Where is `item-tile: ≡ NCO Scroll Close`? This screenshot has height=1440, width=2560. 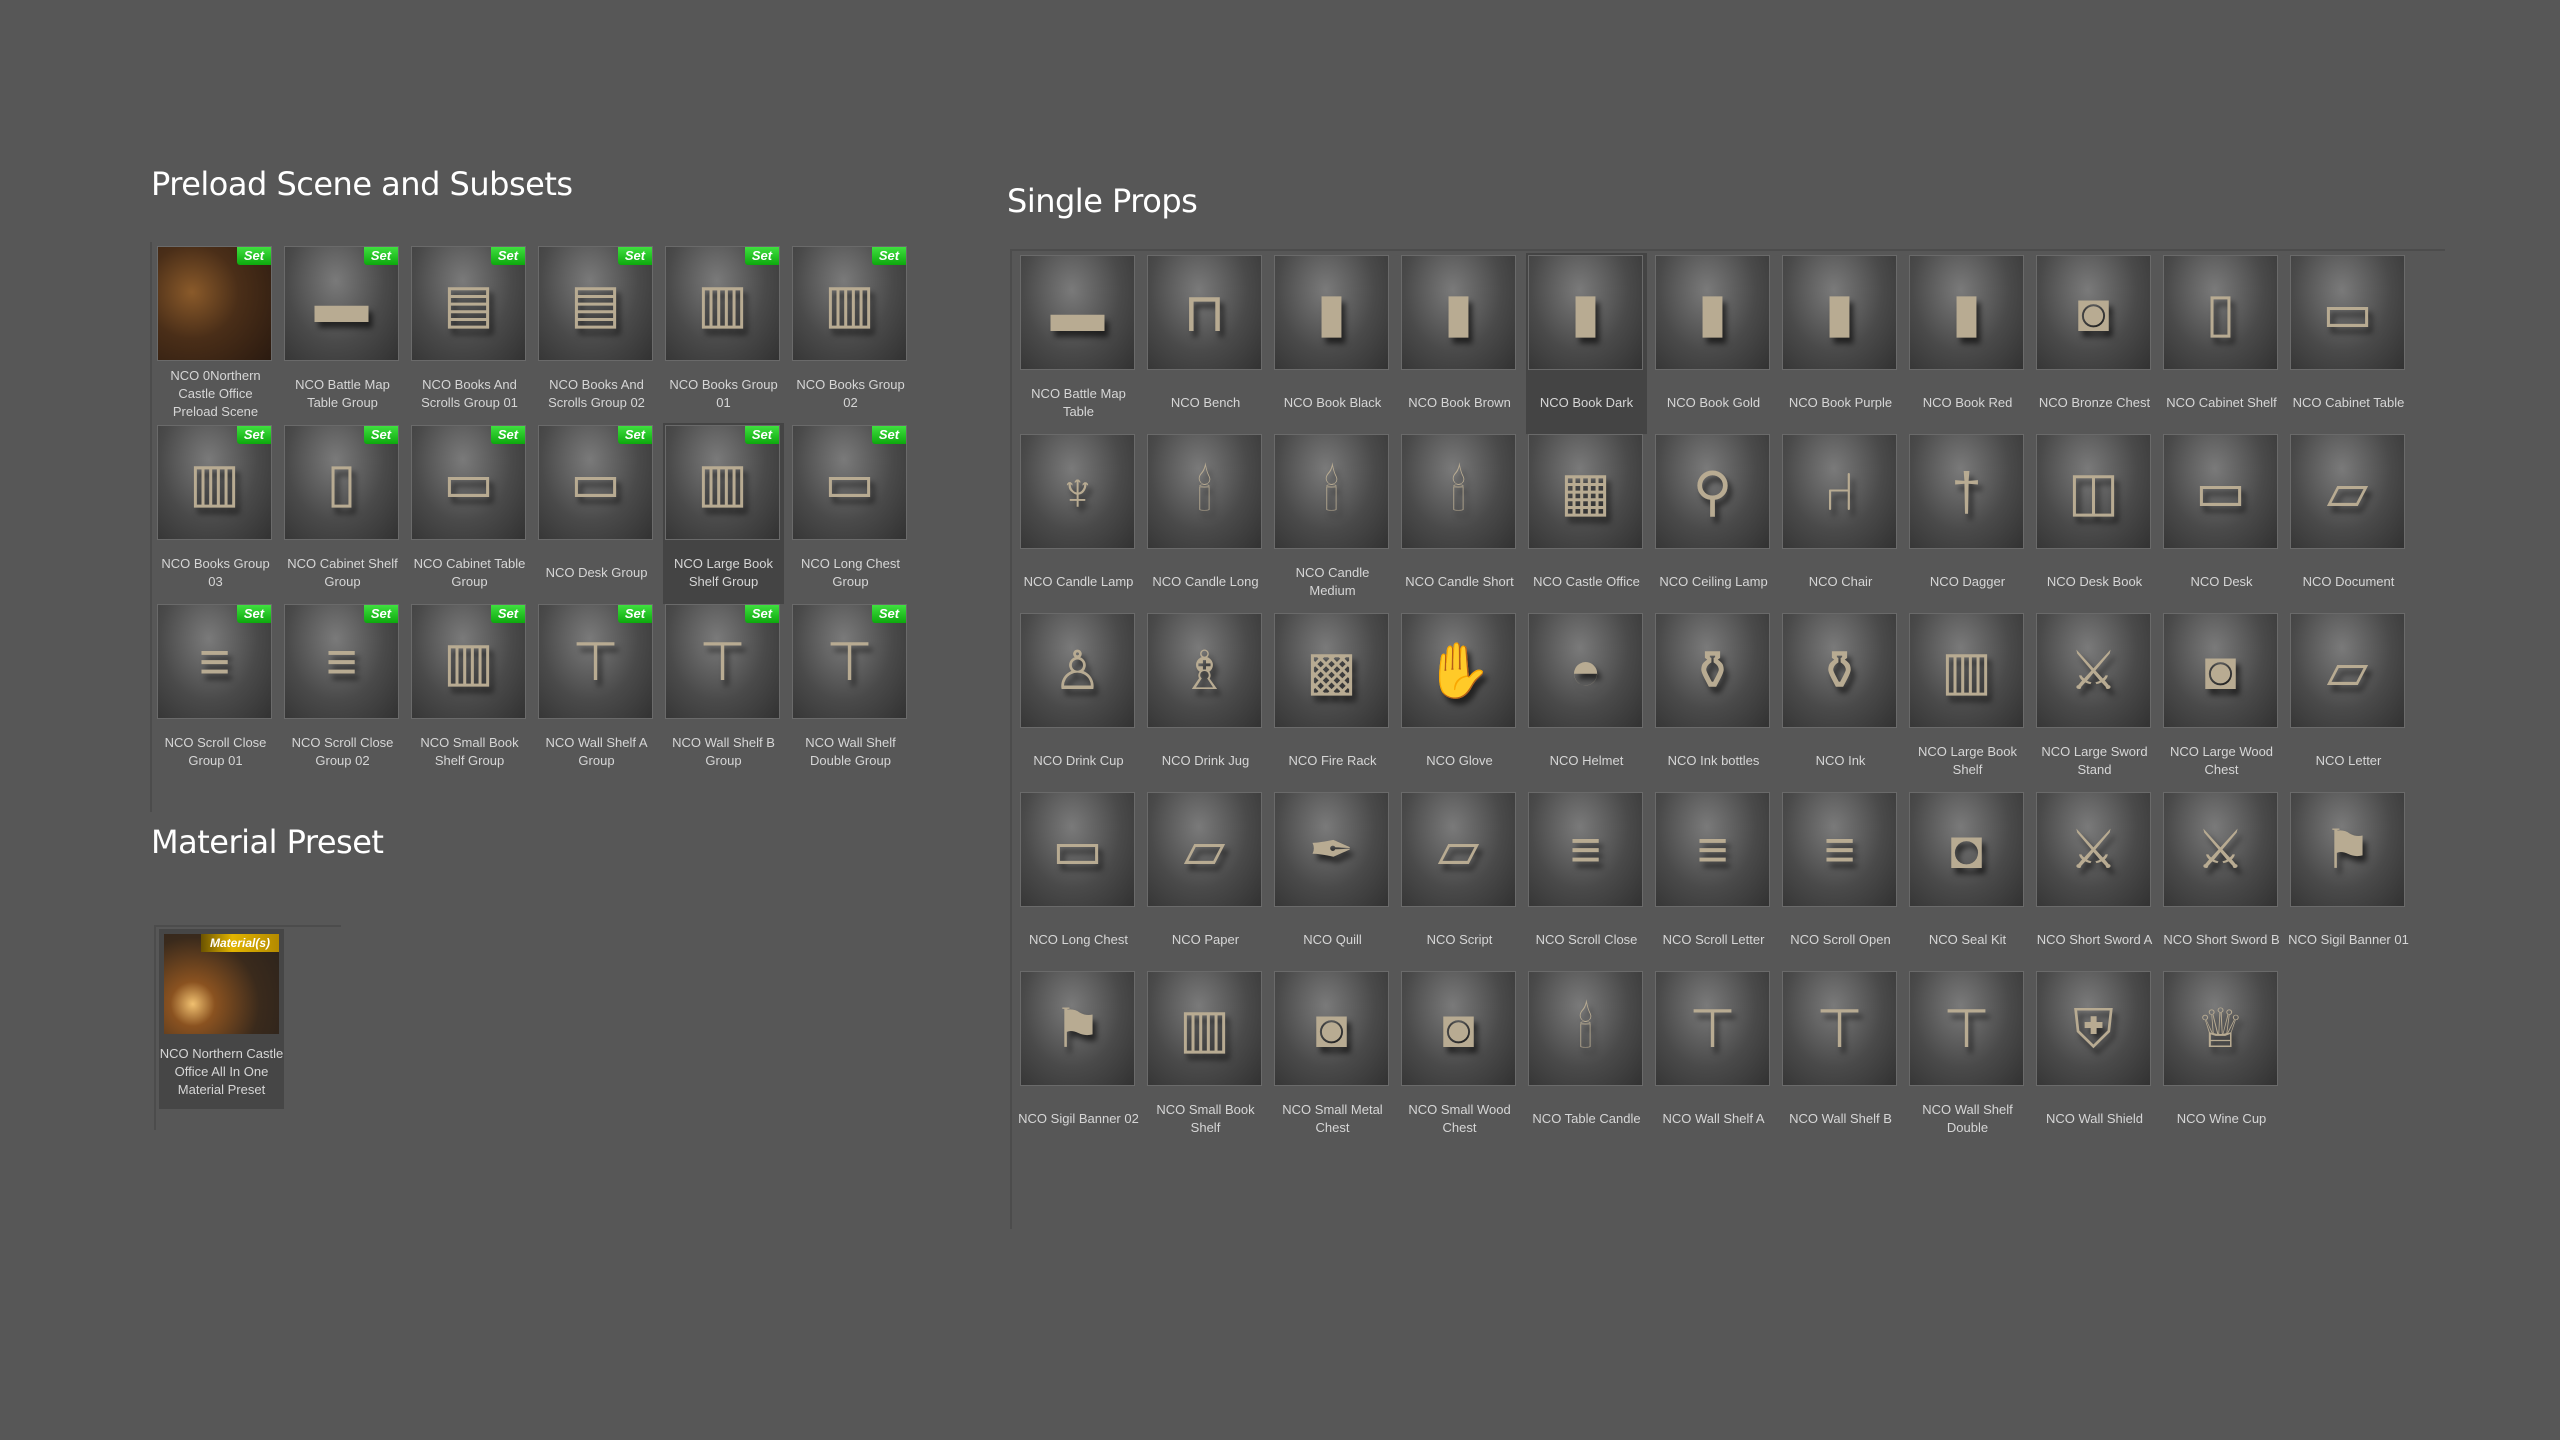 item-tile: ≡ NCO Scroll Close is located at coordinates (1586, 880).